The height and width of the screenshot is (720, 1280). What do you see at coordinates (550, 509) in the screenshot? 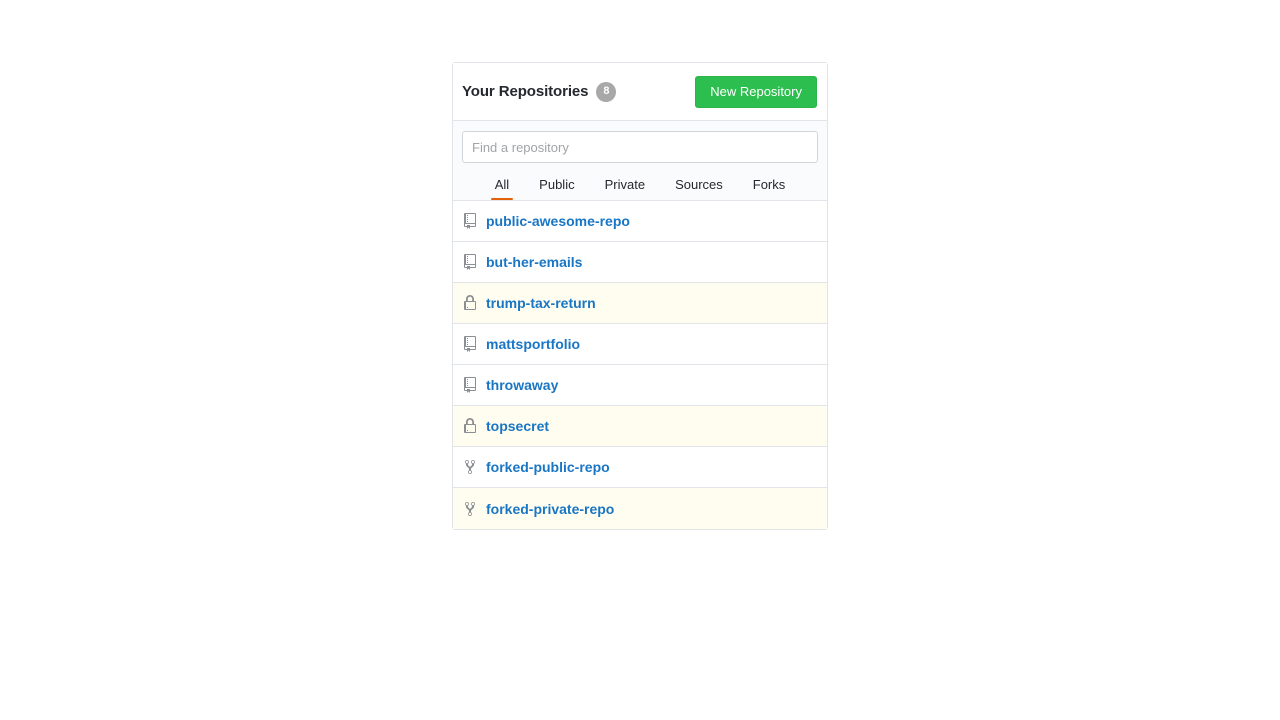
I see `repository-link: forked-private-repo` at bounding box center [550, 509].